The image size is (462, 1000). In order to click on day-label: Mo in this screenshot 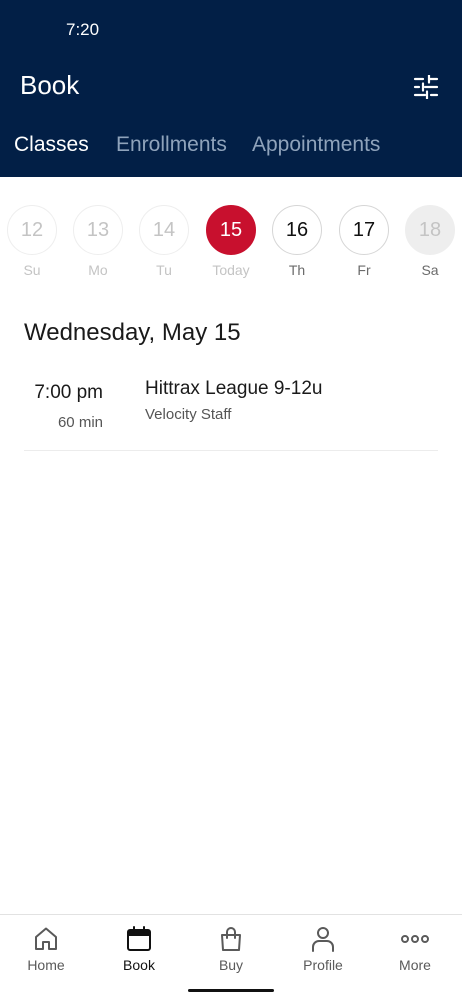, I will do `click(98, 270)`.